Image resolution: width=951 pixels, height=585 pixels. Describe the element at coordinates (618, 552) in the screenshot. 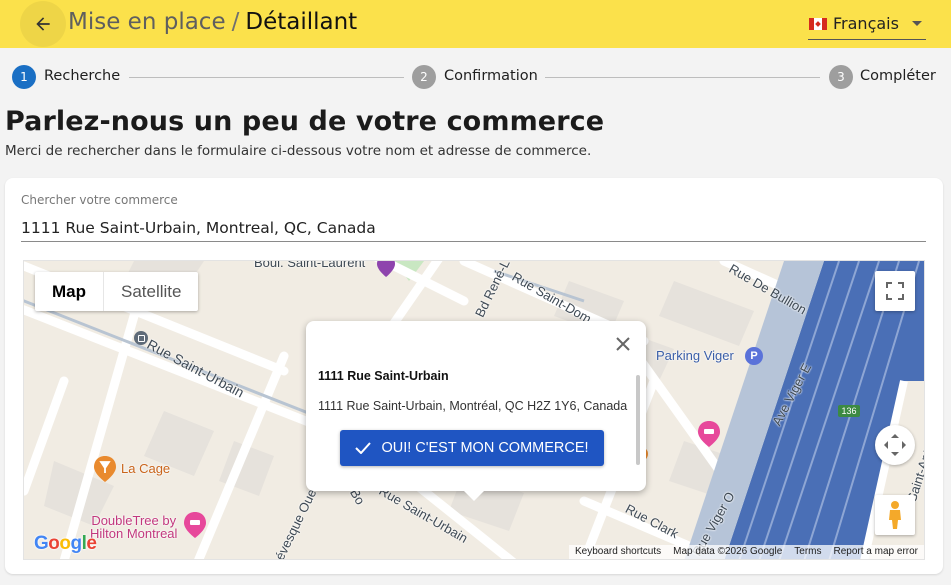

I see `keyboard-shortcuts-link: Keyboard shortcuts` at that location.